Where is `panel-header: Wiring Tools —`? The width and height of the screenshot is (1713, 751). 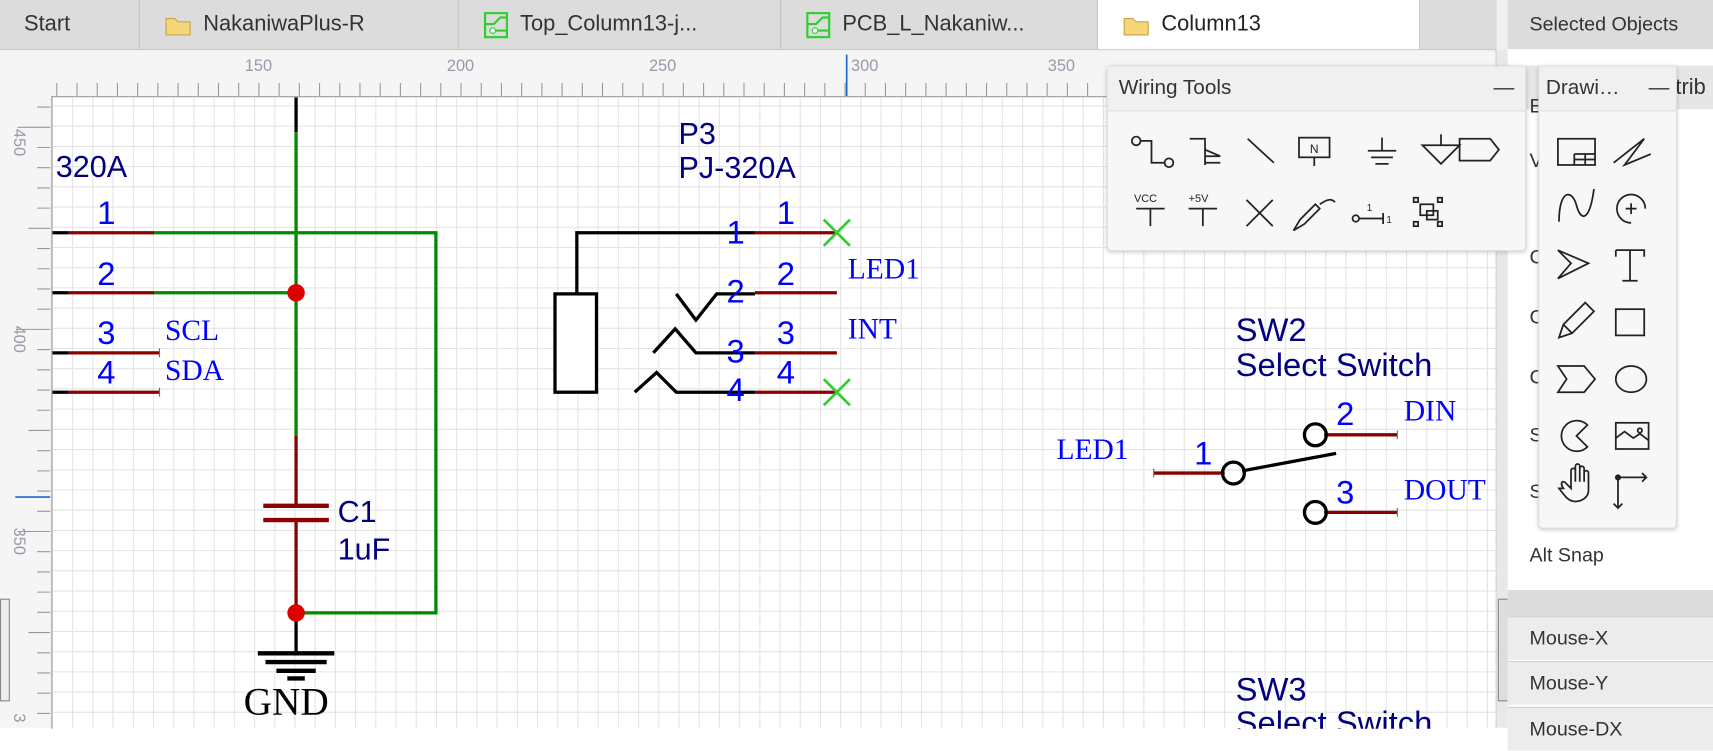 panel-header: Wiring Tools — is located at coordinates (1316, 89).